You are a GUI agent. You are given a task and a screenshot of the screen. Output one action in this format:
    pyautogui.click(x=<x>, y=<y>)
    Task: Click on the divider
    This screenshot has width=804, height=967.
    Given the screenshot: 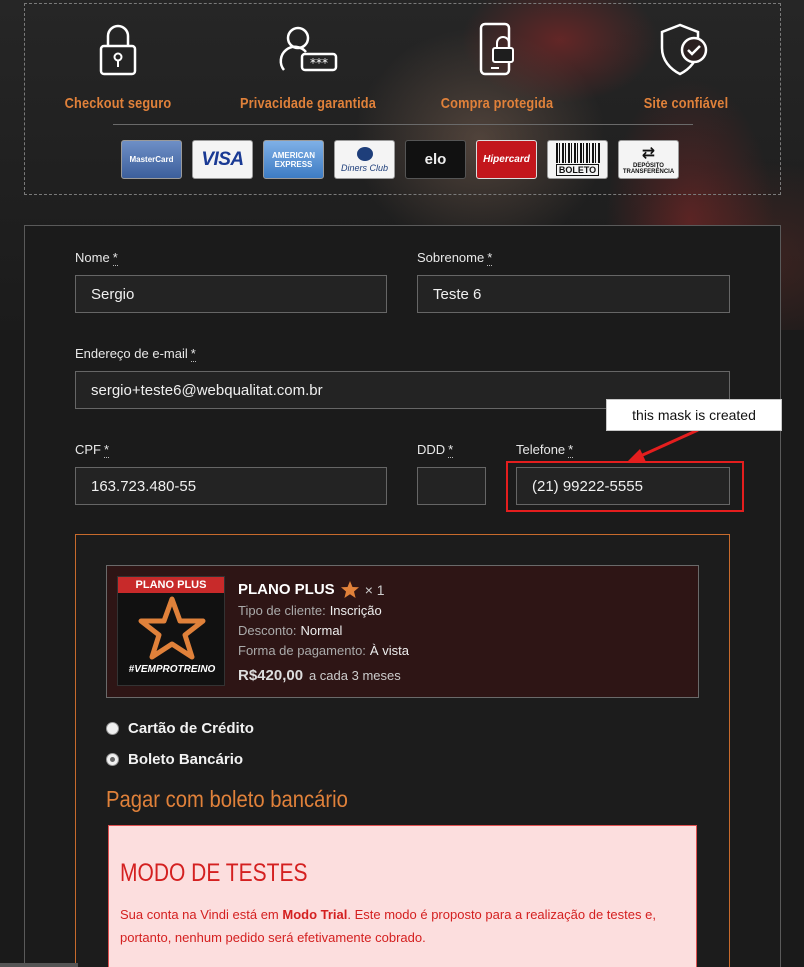 What is the action you would take?
    pyautogui.click(x=403, y=124)
    